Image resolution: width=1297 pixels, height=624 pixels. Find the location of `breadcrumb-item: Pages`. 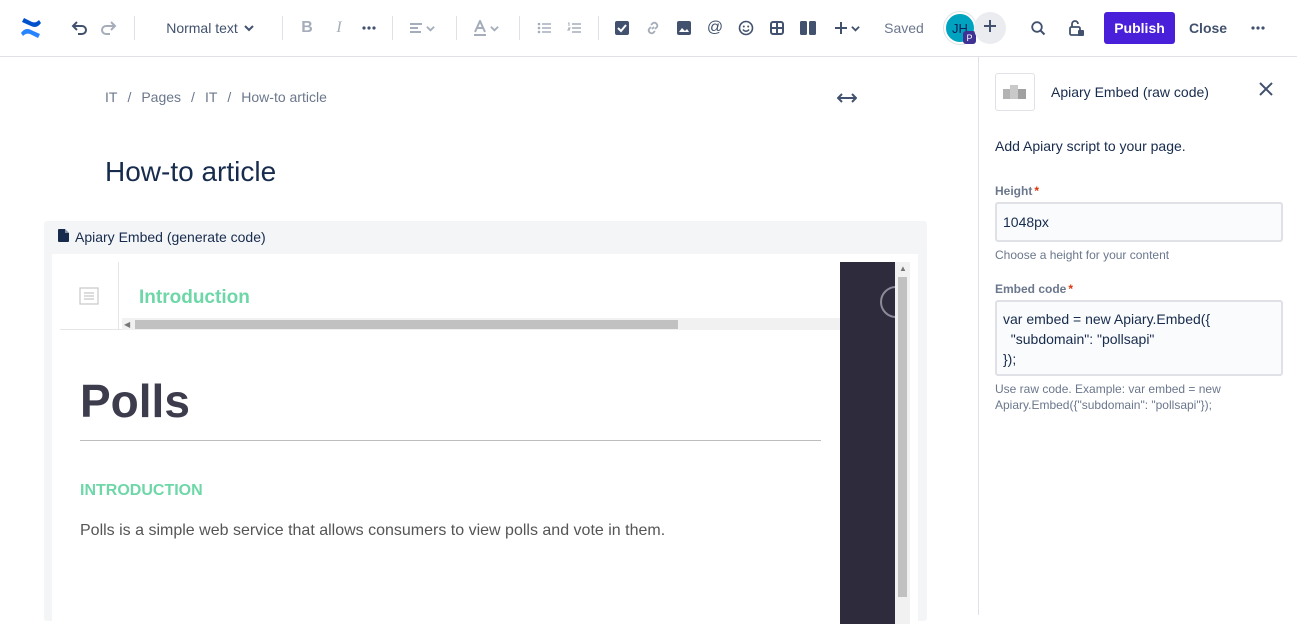

breadcrumb-item: Pages is located at coordinates (161, 97).